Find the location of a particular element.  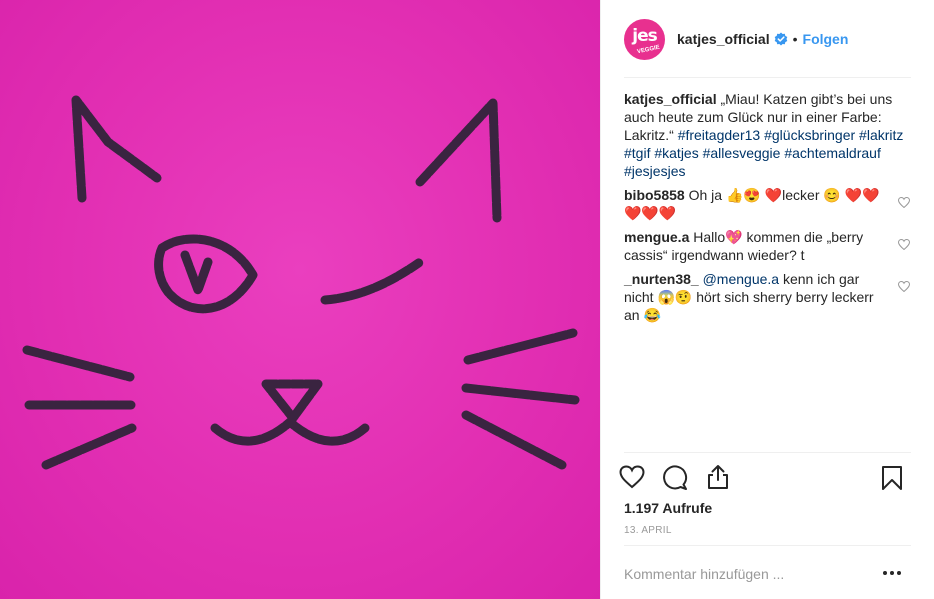

hashtag: #jesjesjes is located at coordinates (654, 171).